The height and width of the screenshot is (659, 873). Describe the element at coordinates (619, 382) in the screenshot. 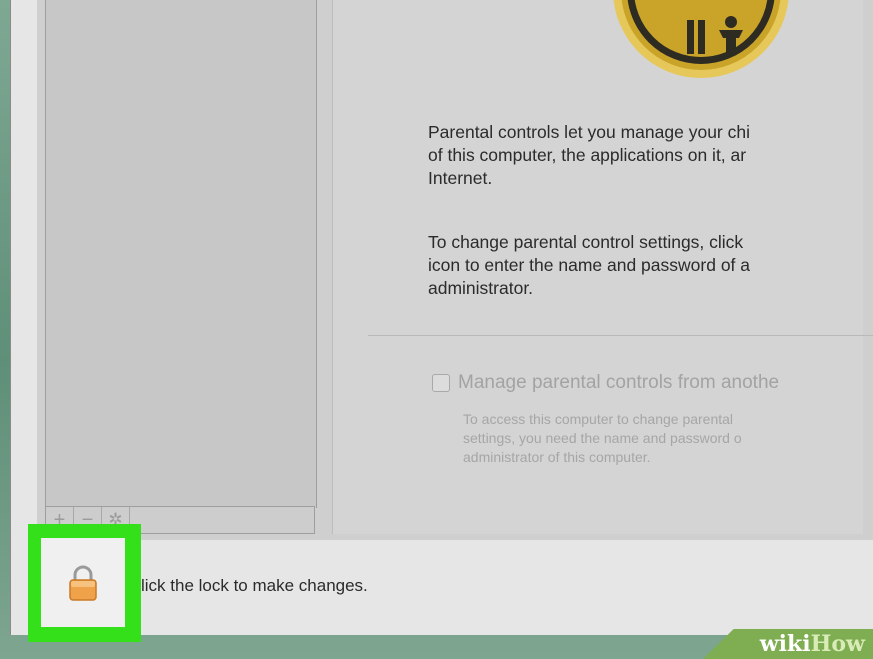

I see `remote-manage-label: Manage parental controls from anothe` at that location.